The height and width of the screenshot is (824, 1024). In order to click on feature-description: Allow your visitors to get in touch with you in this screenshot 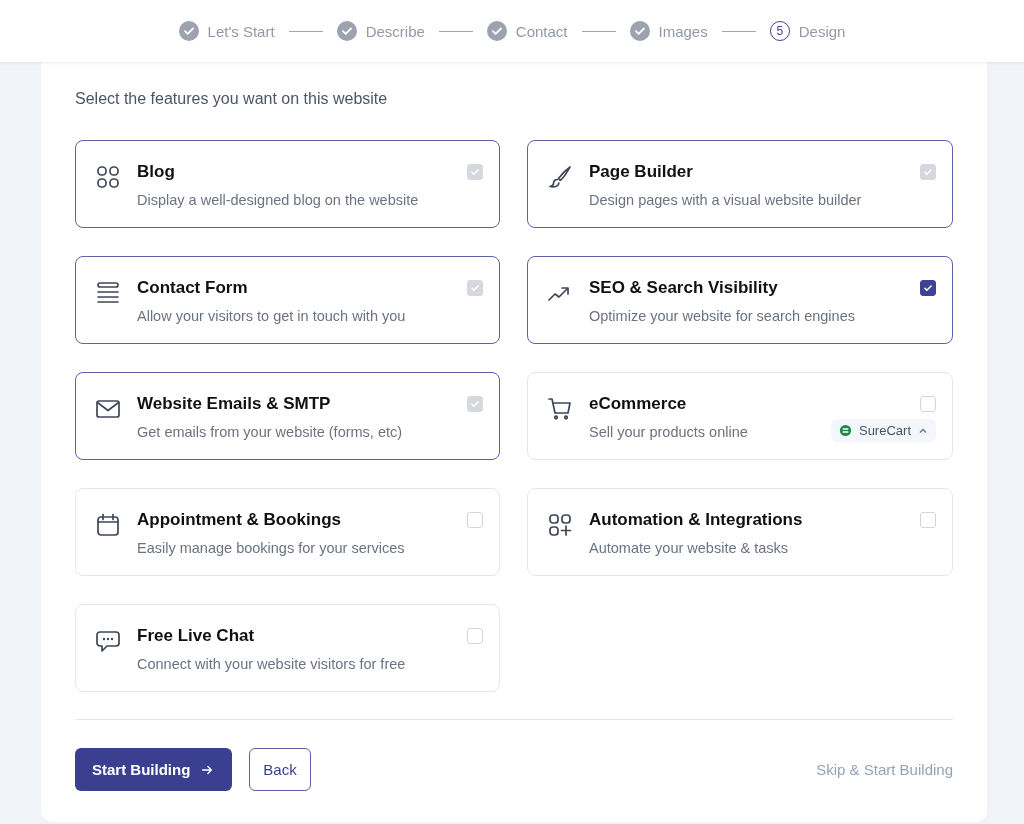, I will do `click(271, 316)`.